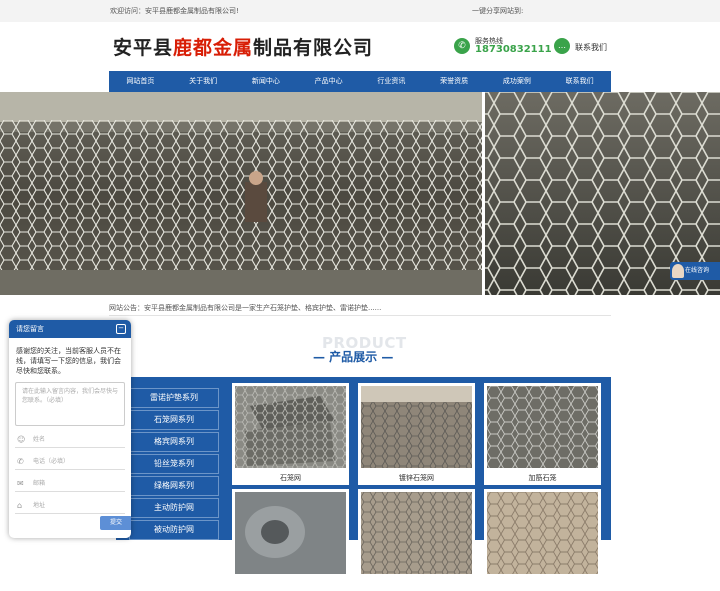 The image size is (720, 591). I want to click on category-item: 主动防护网, so click(174, 508).